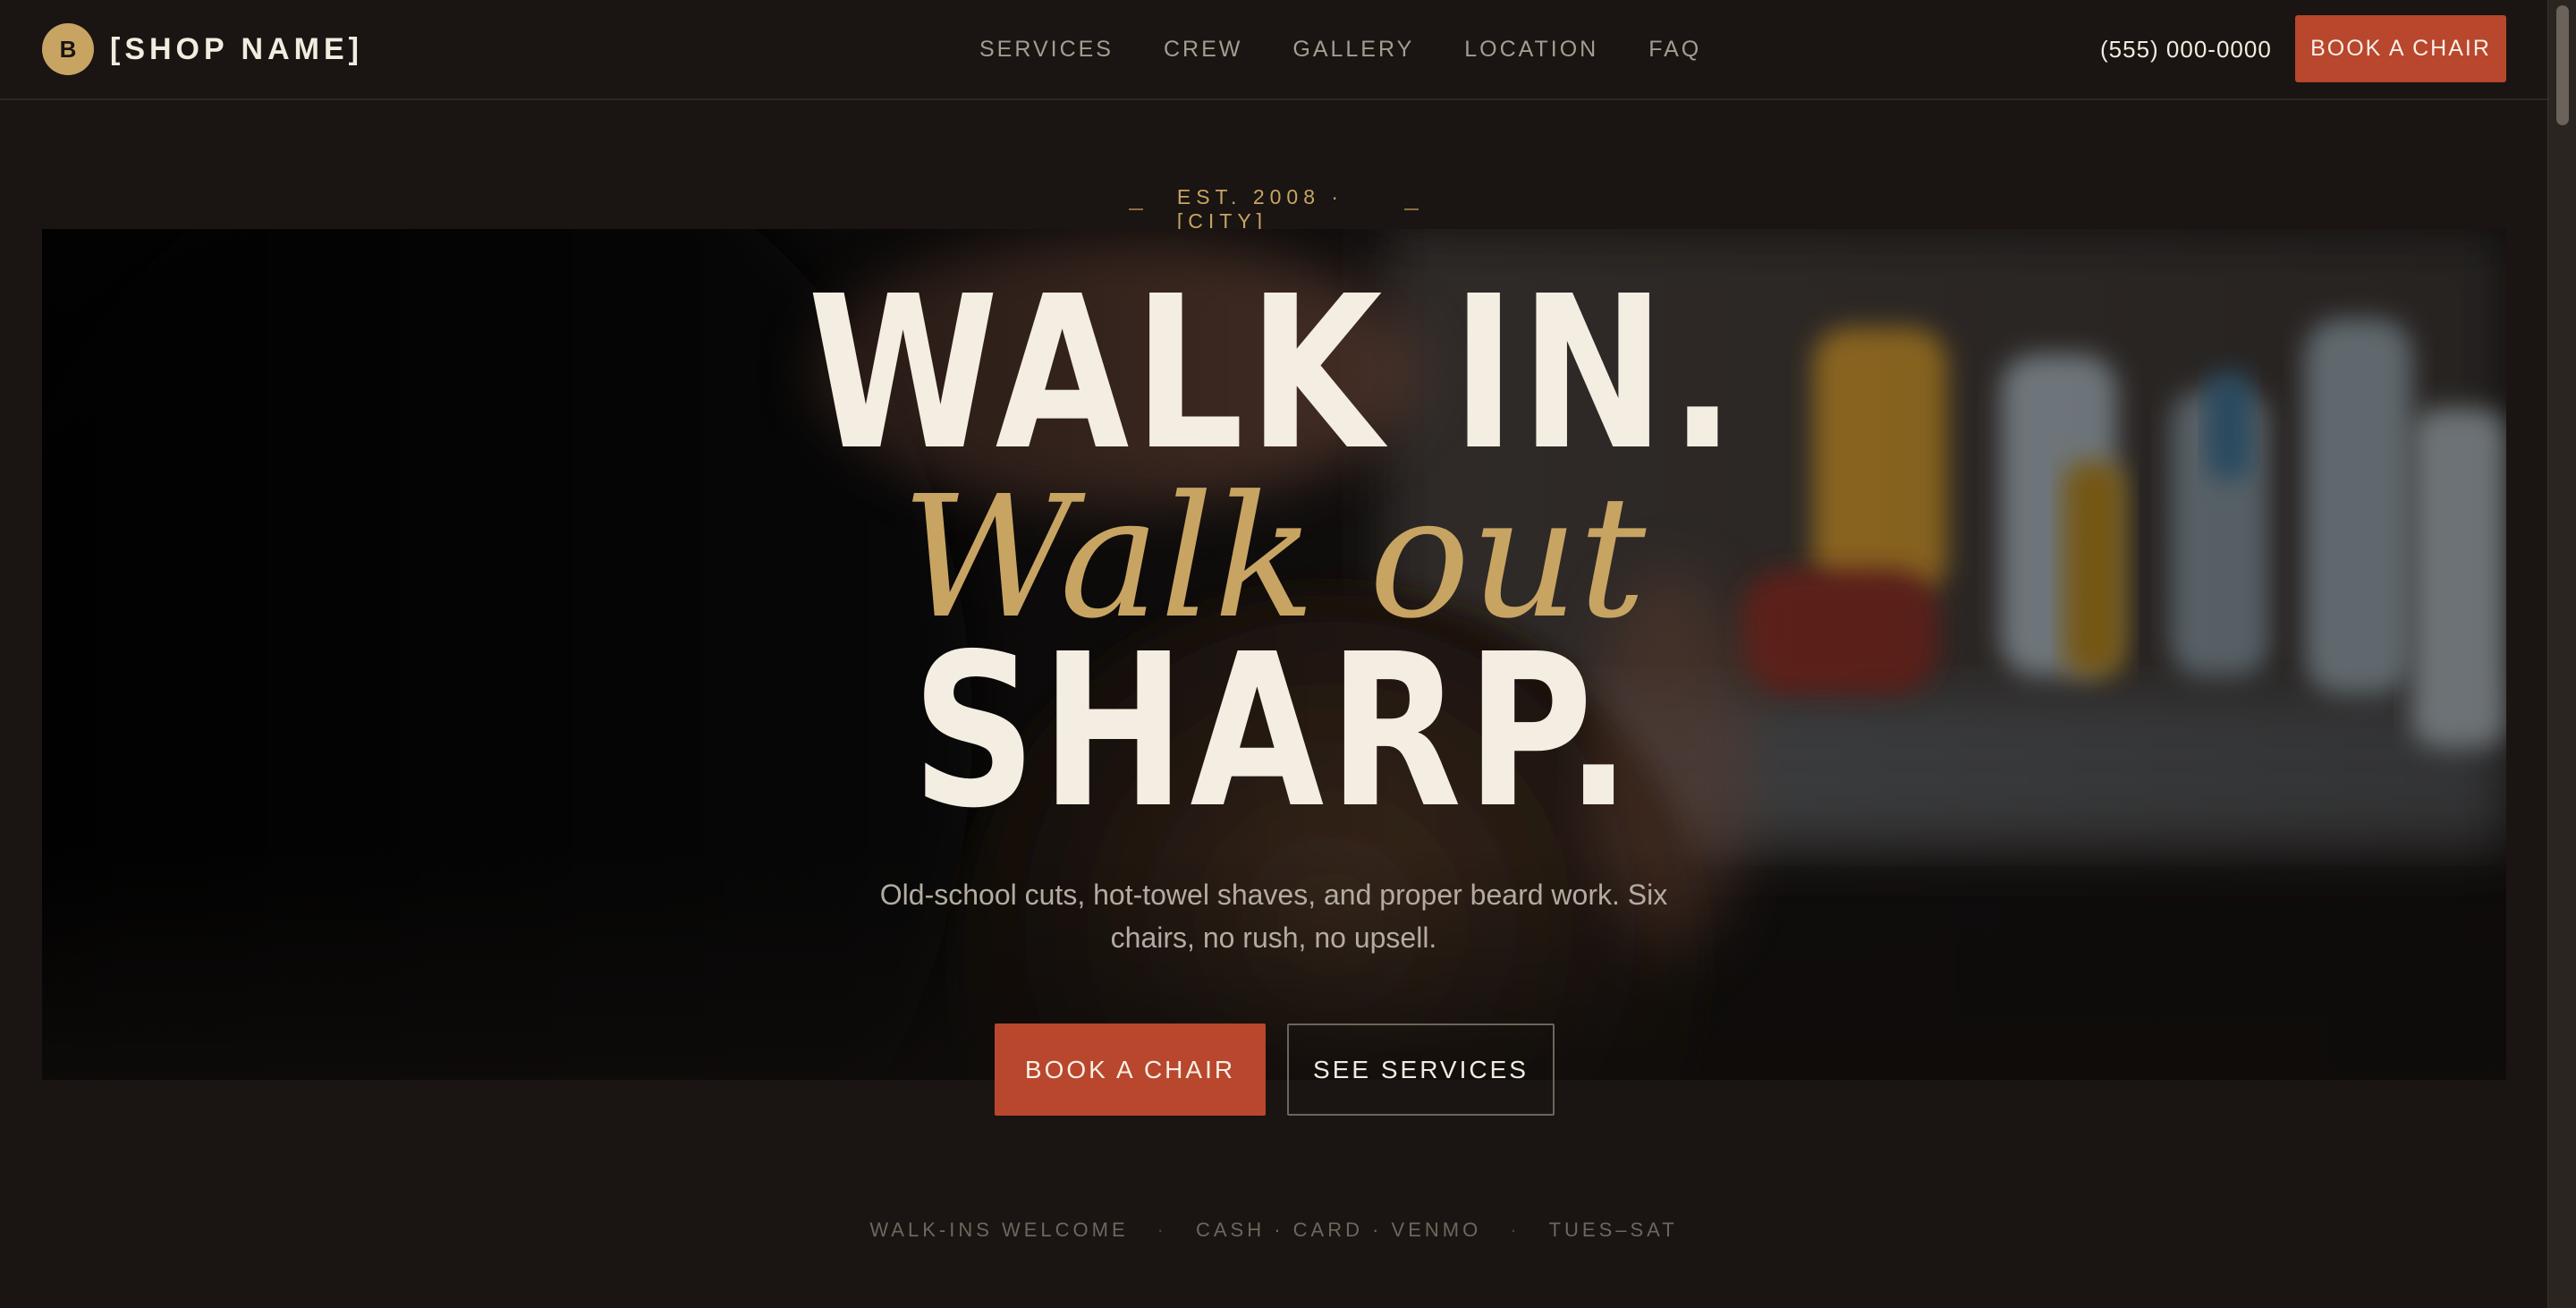  Describe the element at coordinates (2400, 48) in the screenshot. I see `nav-book-button: BOOK A CHAIR` at that location.